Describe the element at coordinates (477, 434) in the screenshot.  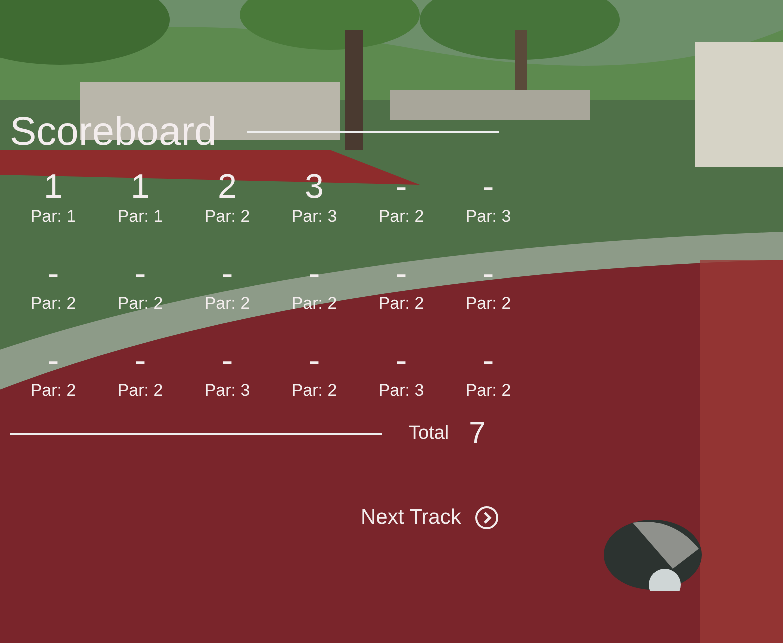
I see `total-value: 7` at that location.